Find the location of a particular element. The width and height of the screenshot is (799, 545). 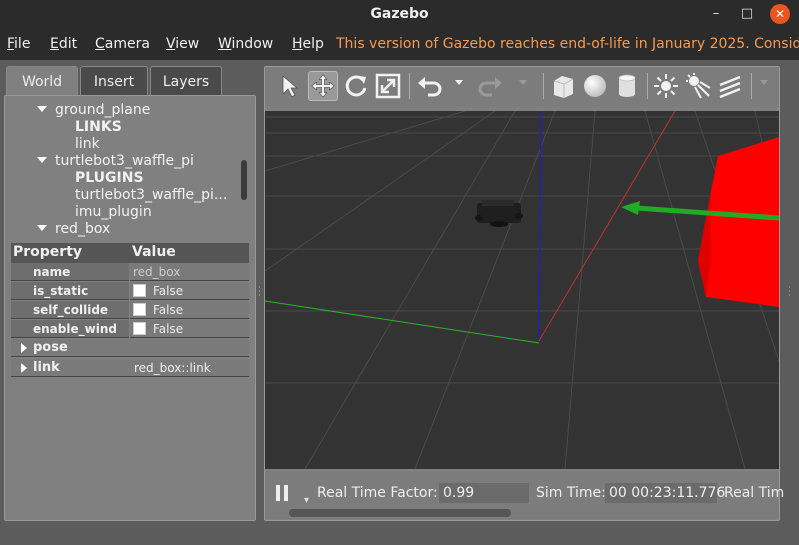

property-row-is-static: is_static False is located at coordinates (130, 291).